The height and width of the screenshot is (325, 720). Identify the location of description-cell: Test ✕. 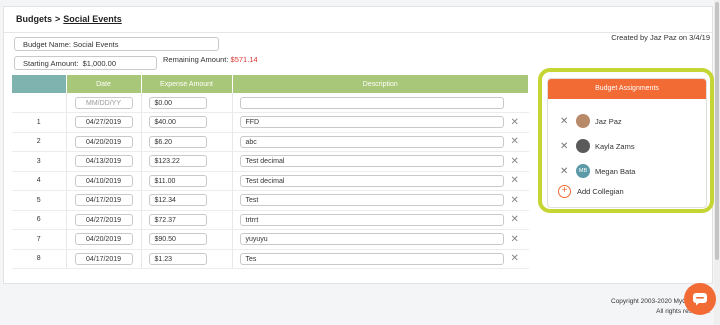
(380, 200).